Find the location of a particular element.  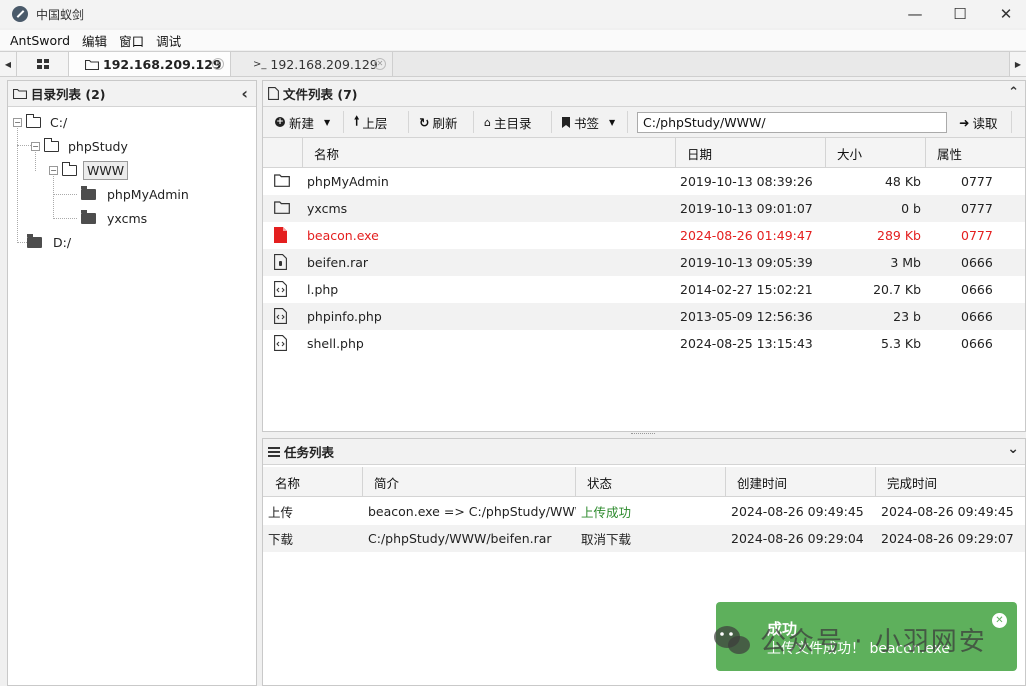

file-icon is located at coordinates (273, 93).